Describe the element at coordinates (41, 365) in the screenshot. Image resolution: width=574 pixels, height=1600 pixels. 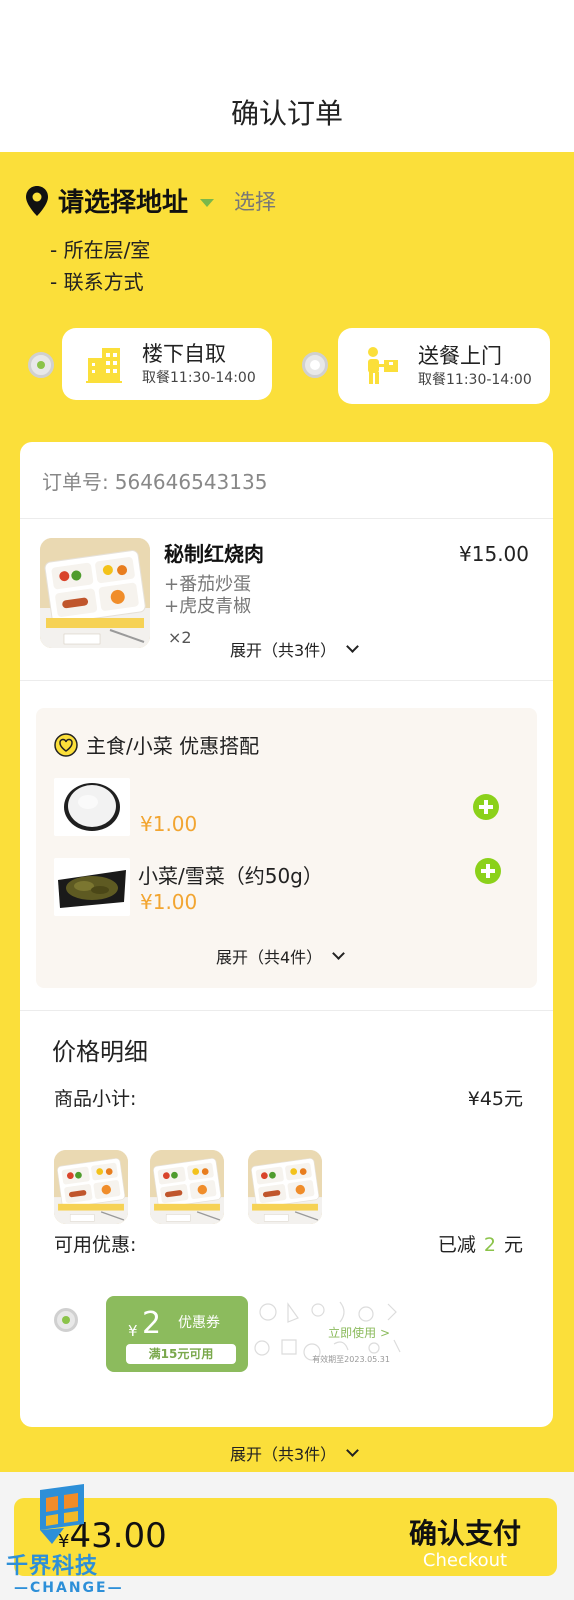
I see `pickup-radio` at that location.